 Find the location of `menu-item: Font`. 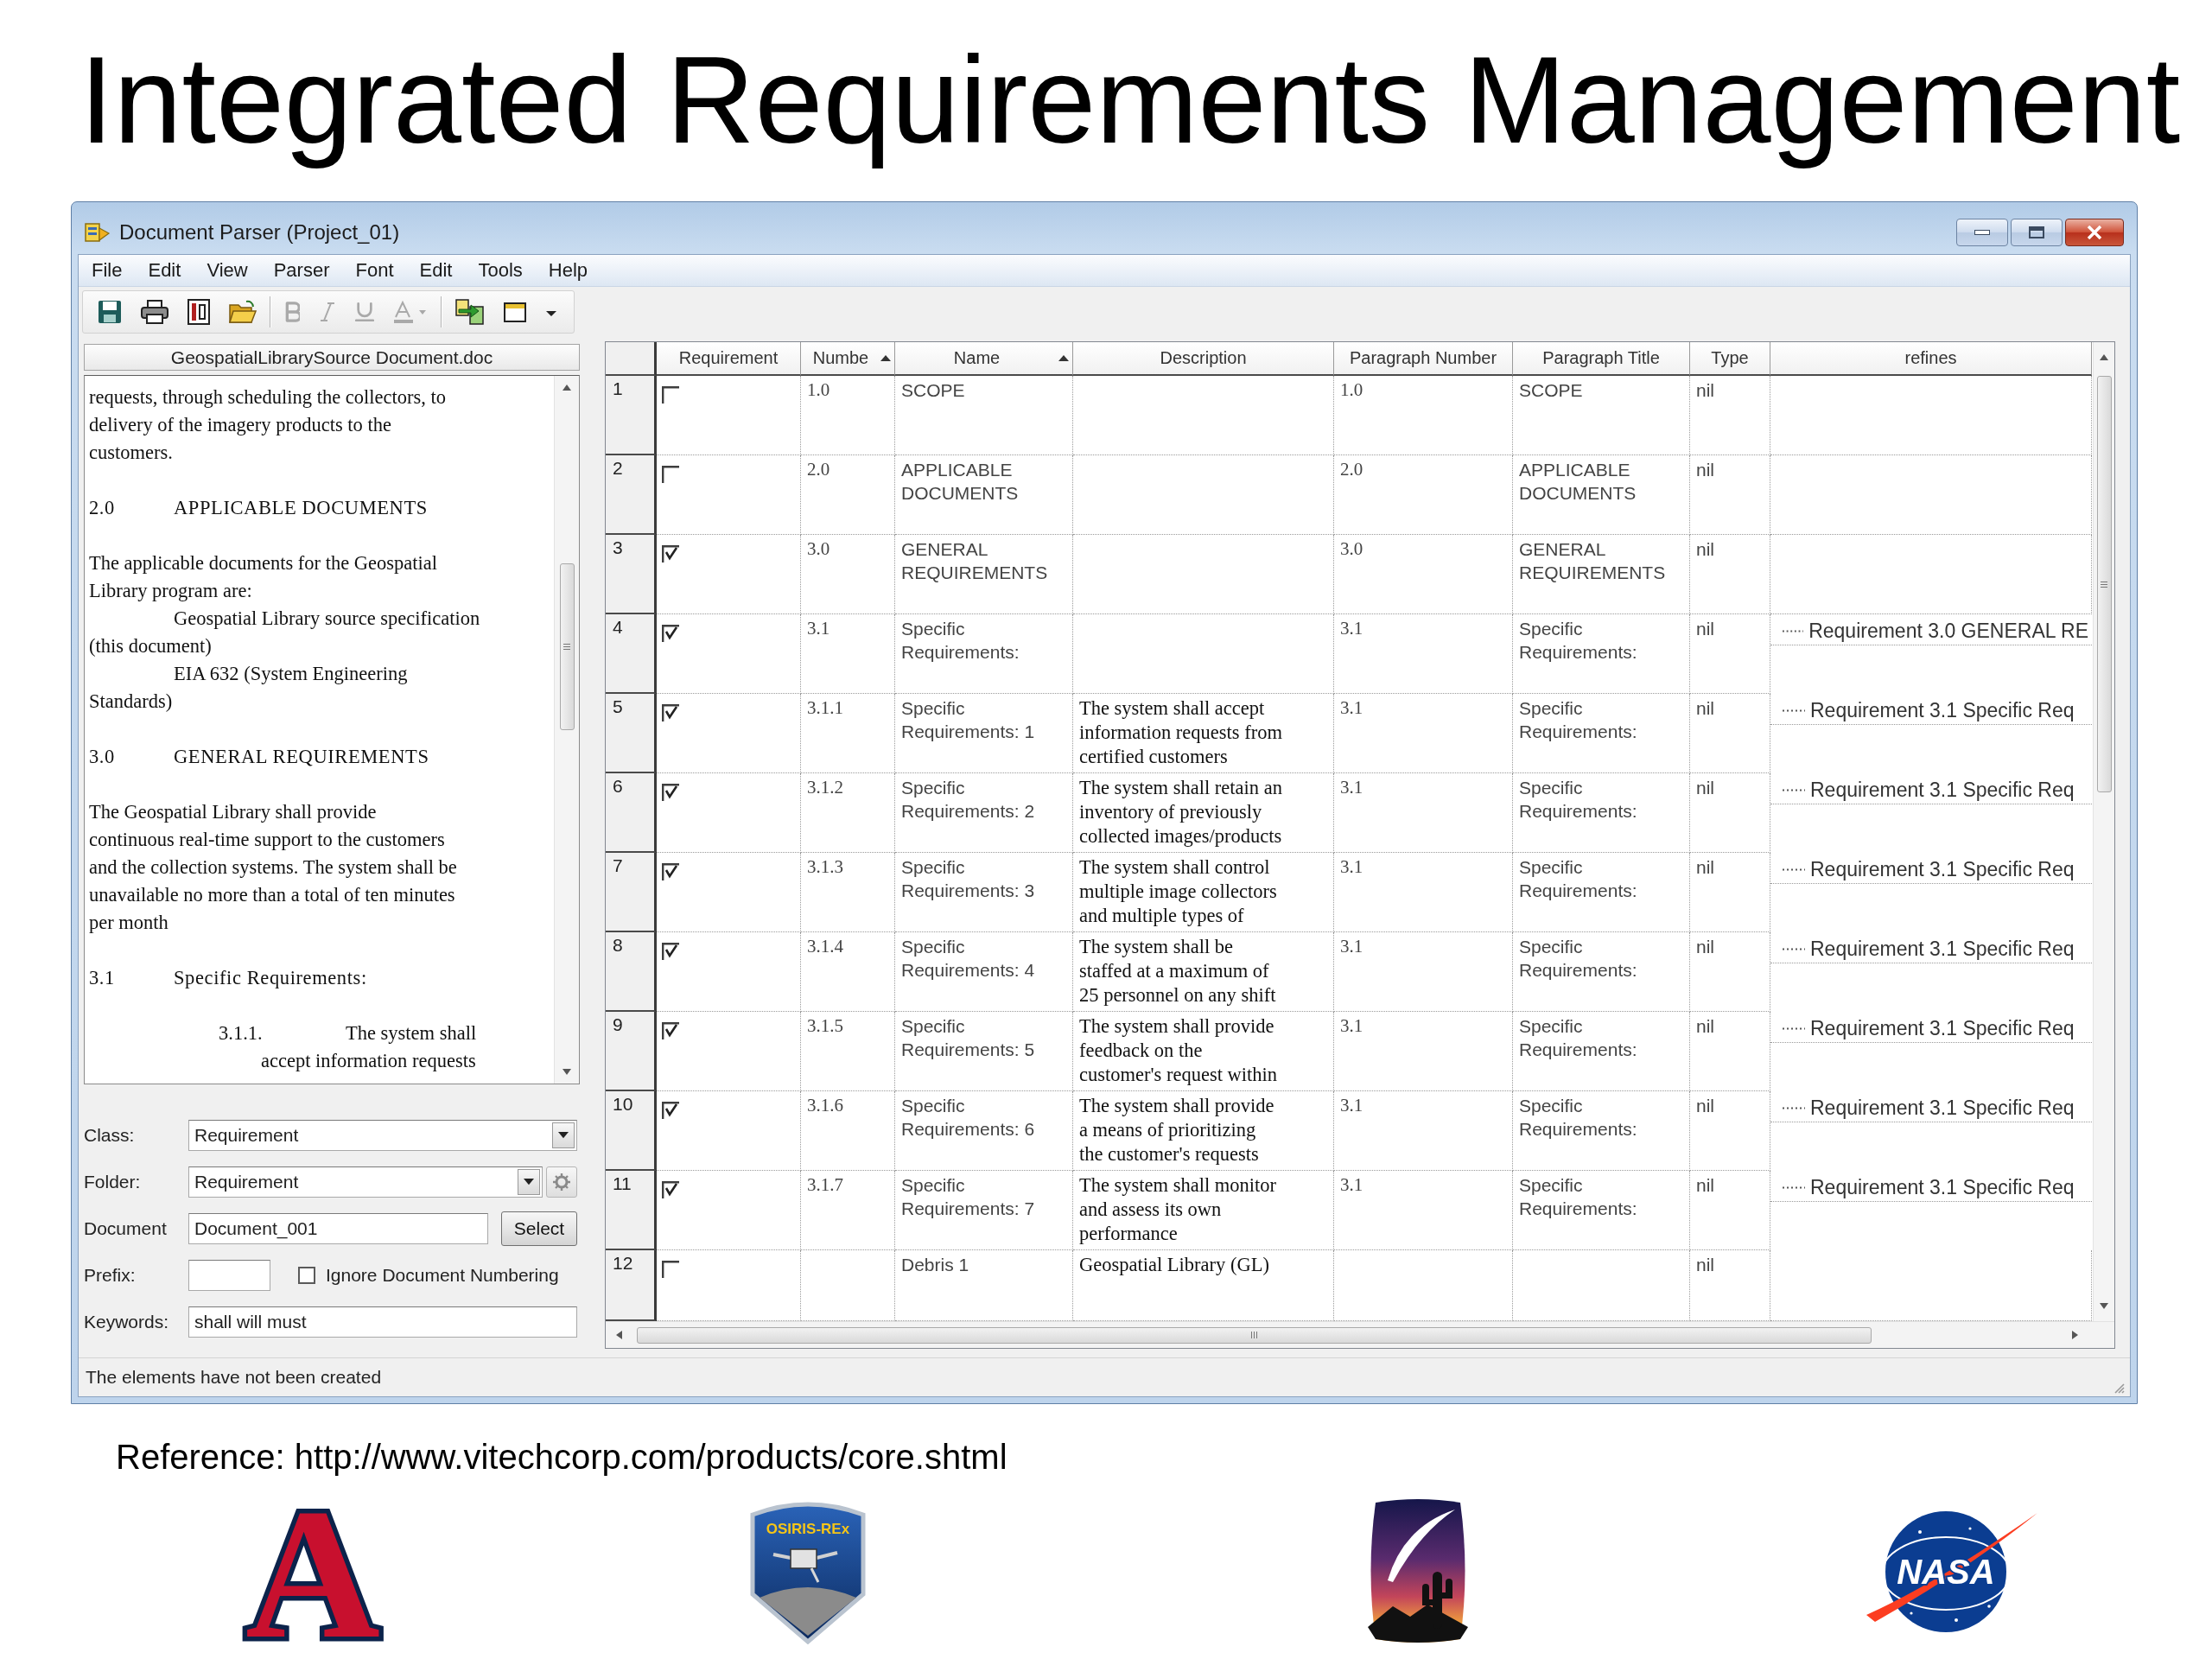

menu-item: Font is located at coordinates (374, 270).